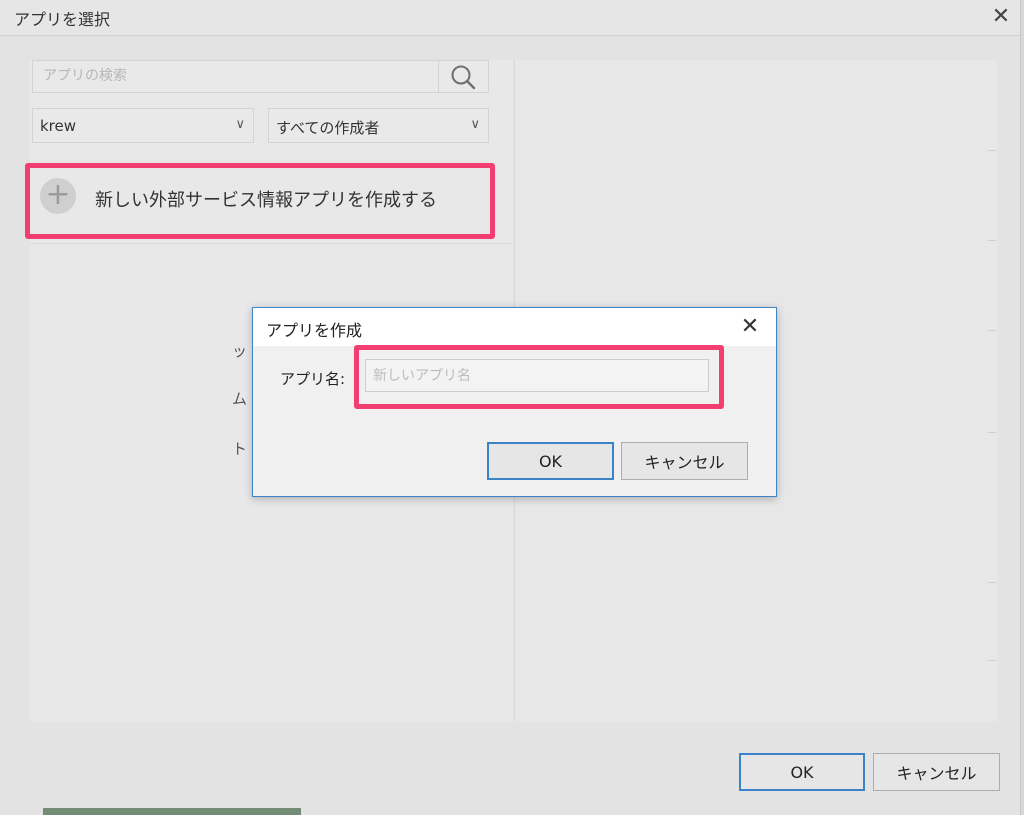 Image resolution: width=1024 pixels, height=815 pixels. Describe the element at coordinates (62, 19) in the screenshot. I see `dialog-title: アプリを選択` at that location.